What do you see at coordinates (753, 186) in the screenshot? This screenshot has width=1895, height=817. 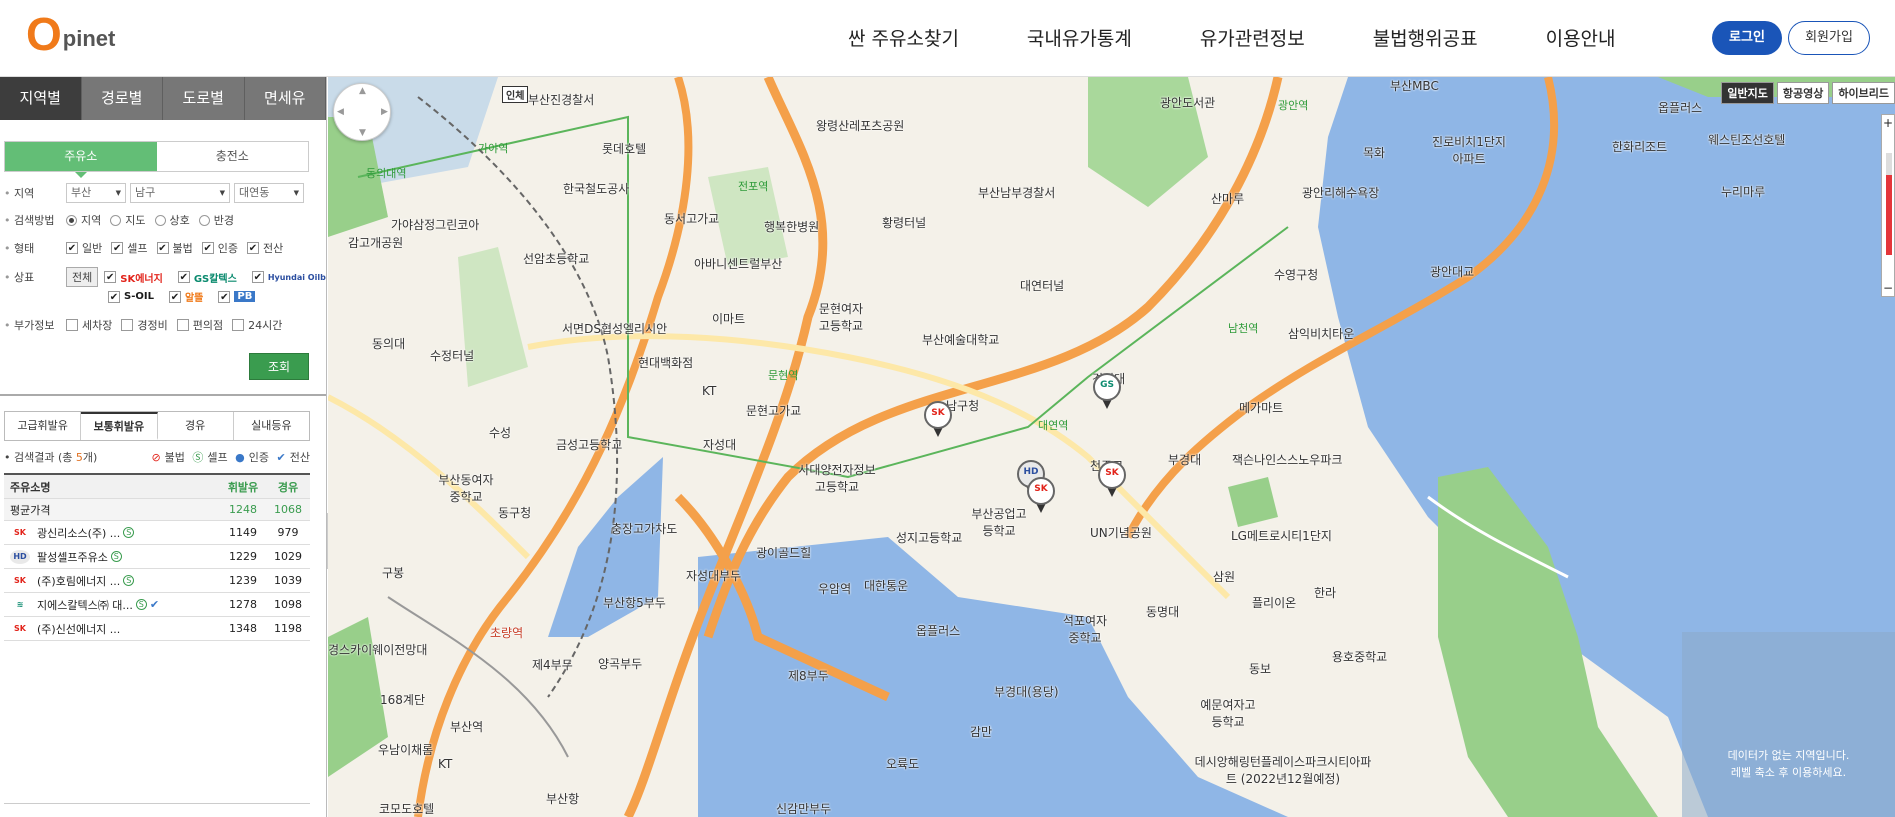 I see `subway-label: 전포역` at bounding box center [753, 186].